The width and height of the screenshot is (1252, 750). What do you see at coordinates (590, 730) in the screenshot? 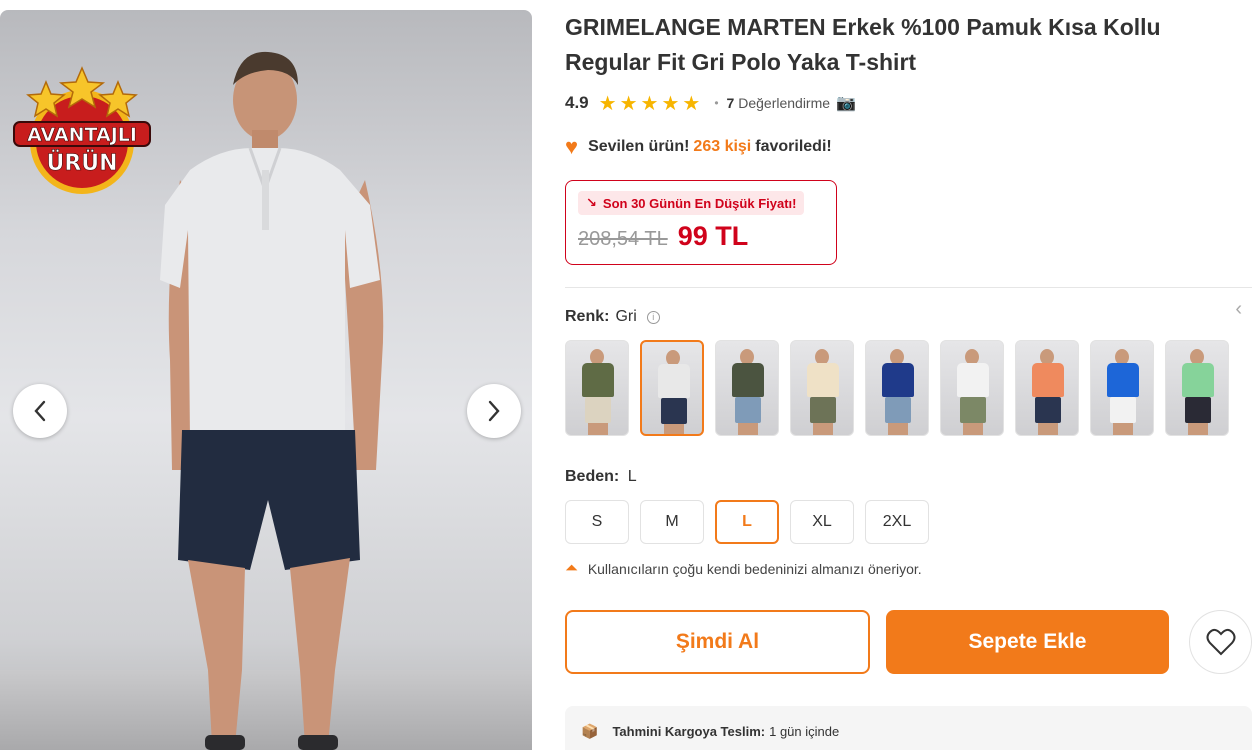
I see `package-icon: 📦` at bounding box center [590, 730].